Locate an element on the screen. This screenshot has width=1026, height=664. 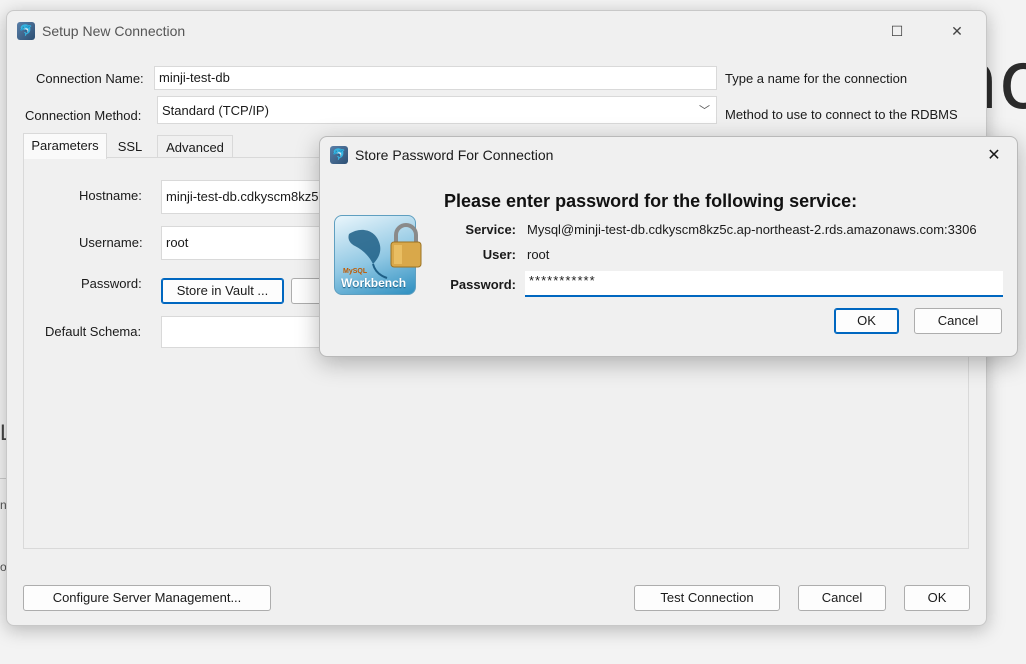
user-label: User: is located at coordinates (499, 254).